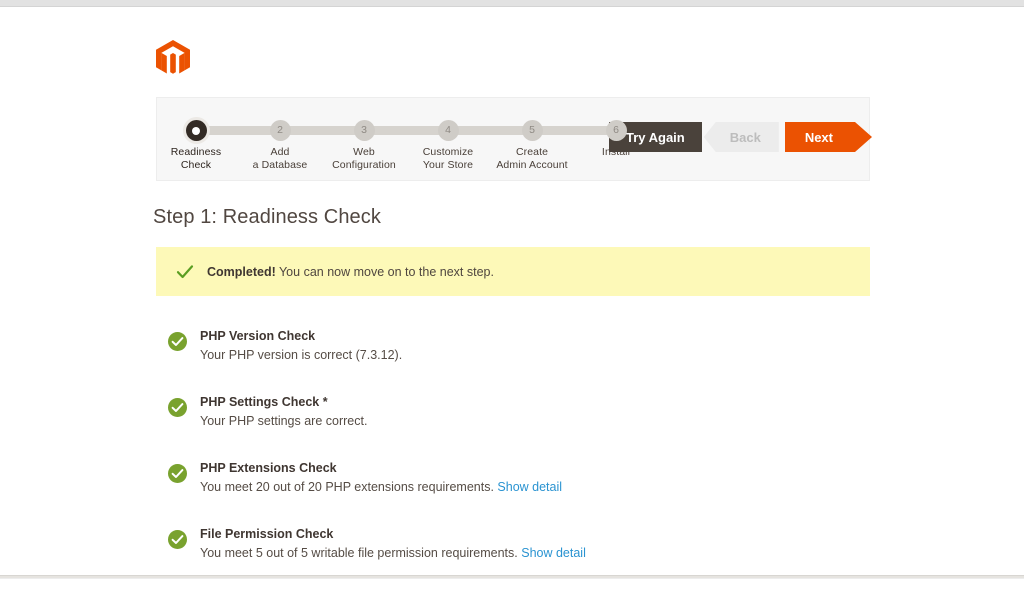  Describe the element at coordinates (535, 355) in the screenshot. I see `check-description: Your PHP version is correct (7.3.12).` at that location.